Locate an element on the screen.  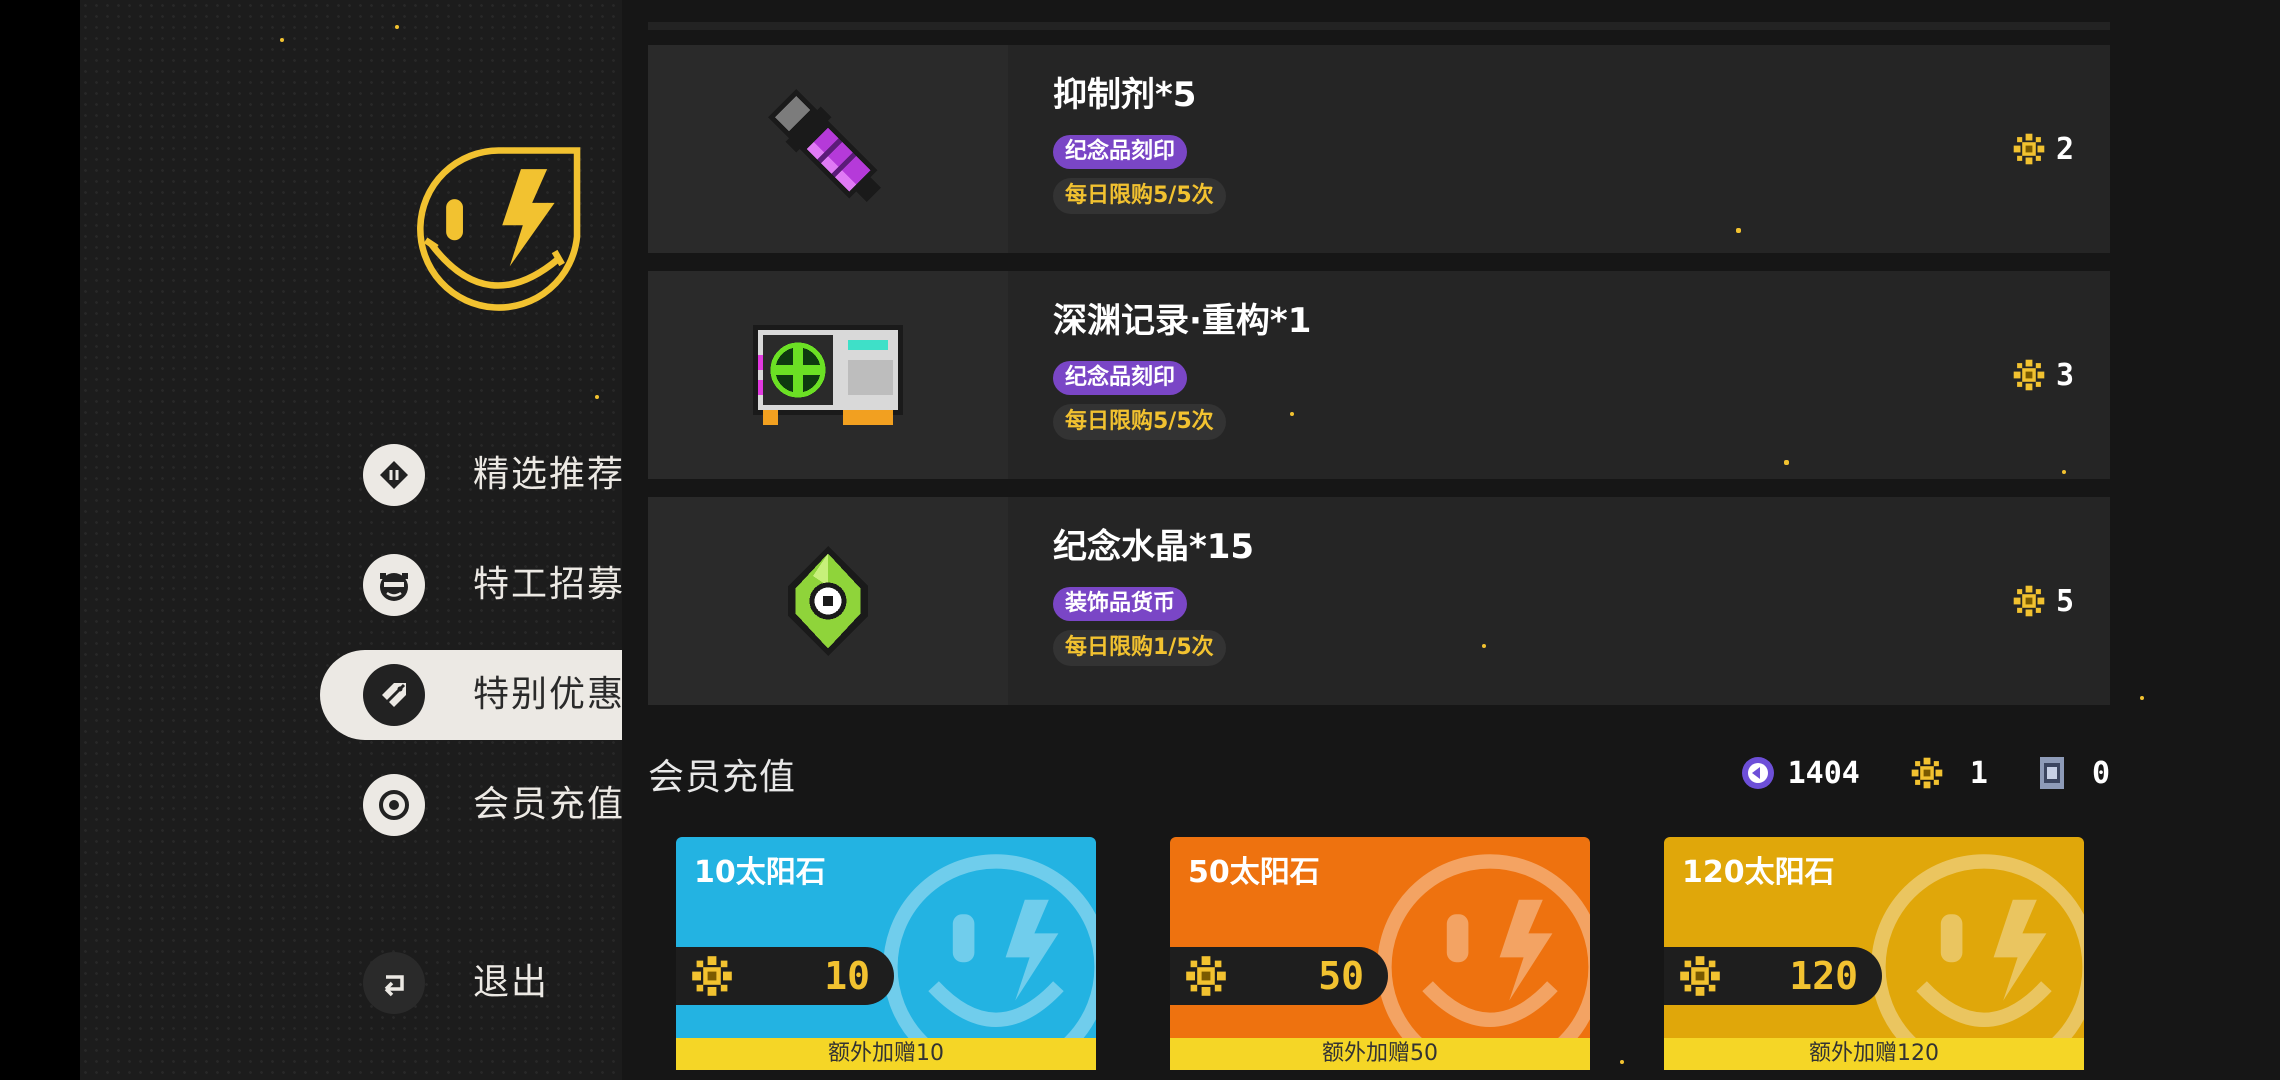
amount-pill: 10 is located at coordinates (785, 976).